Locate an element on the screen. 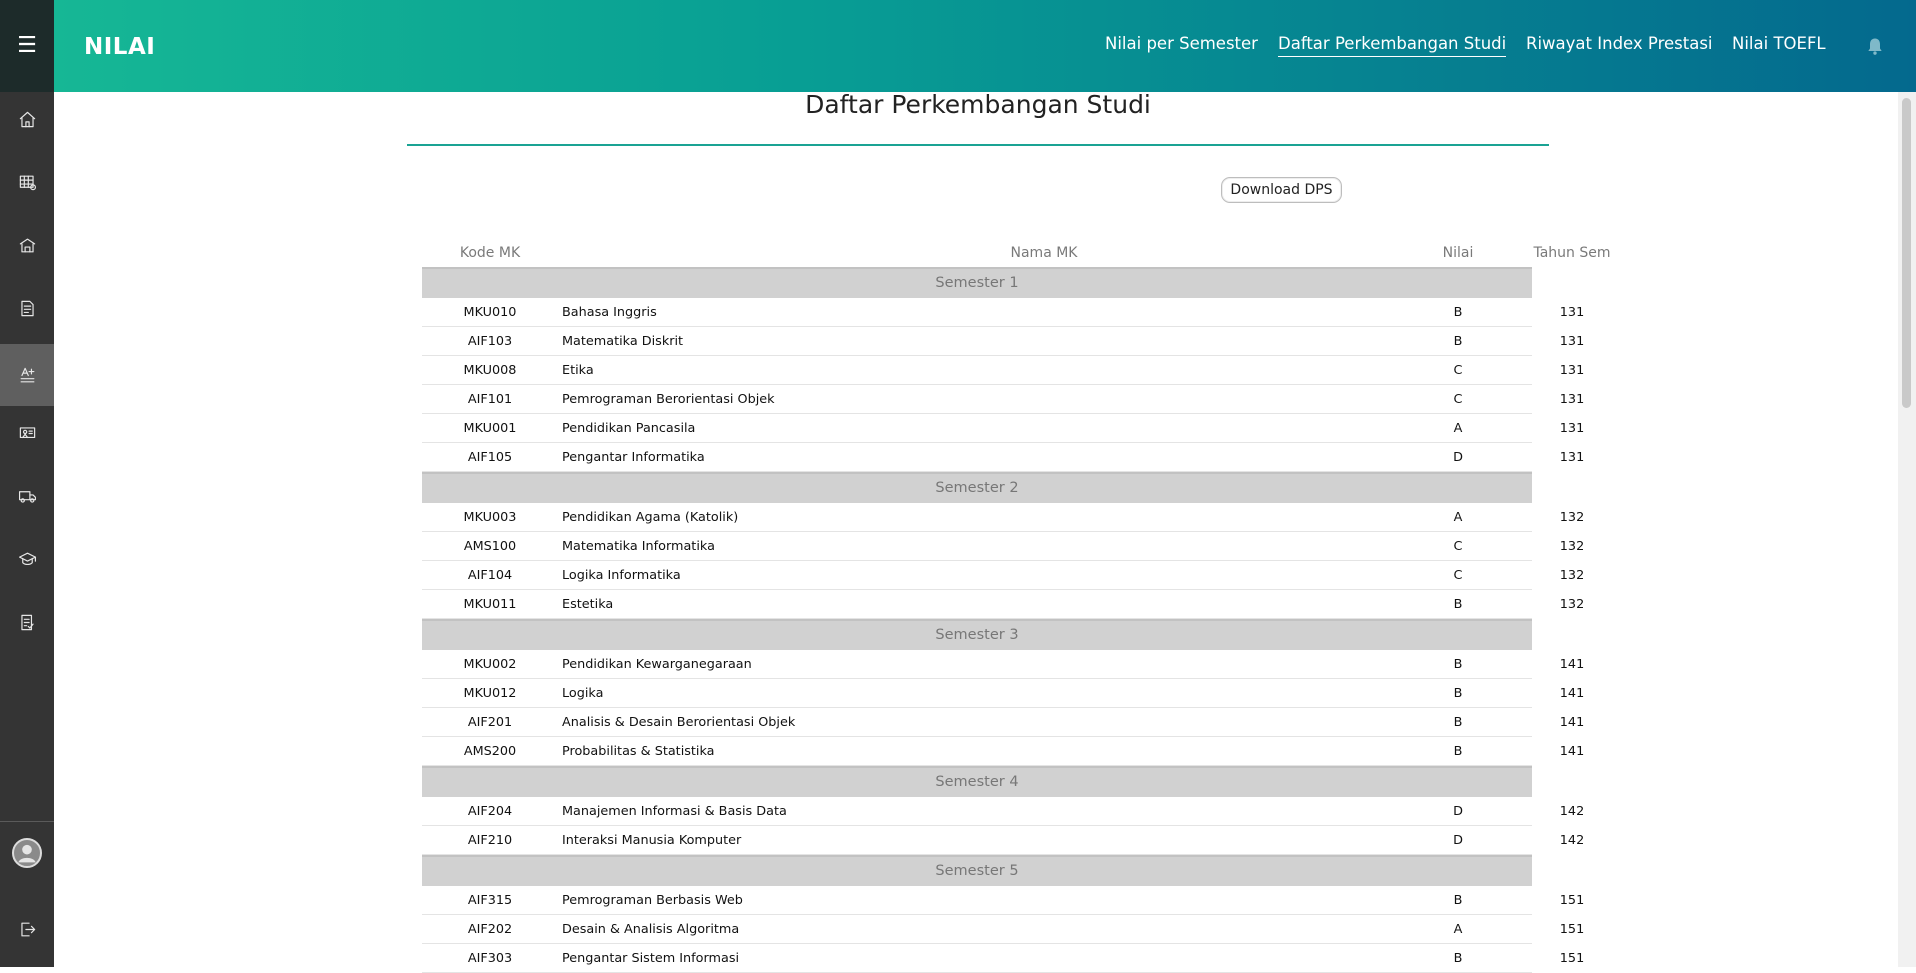 This screenshot has width=1916, height=973. schedule-grid-icon is located at coordinates (27, 182).